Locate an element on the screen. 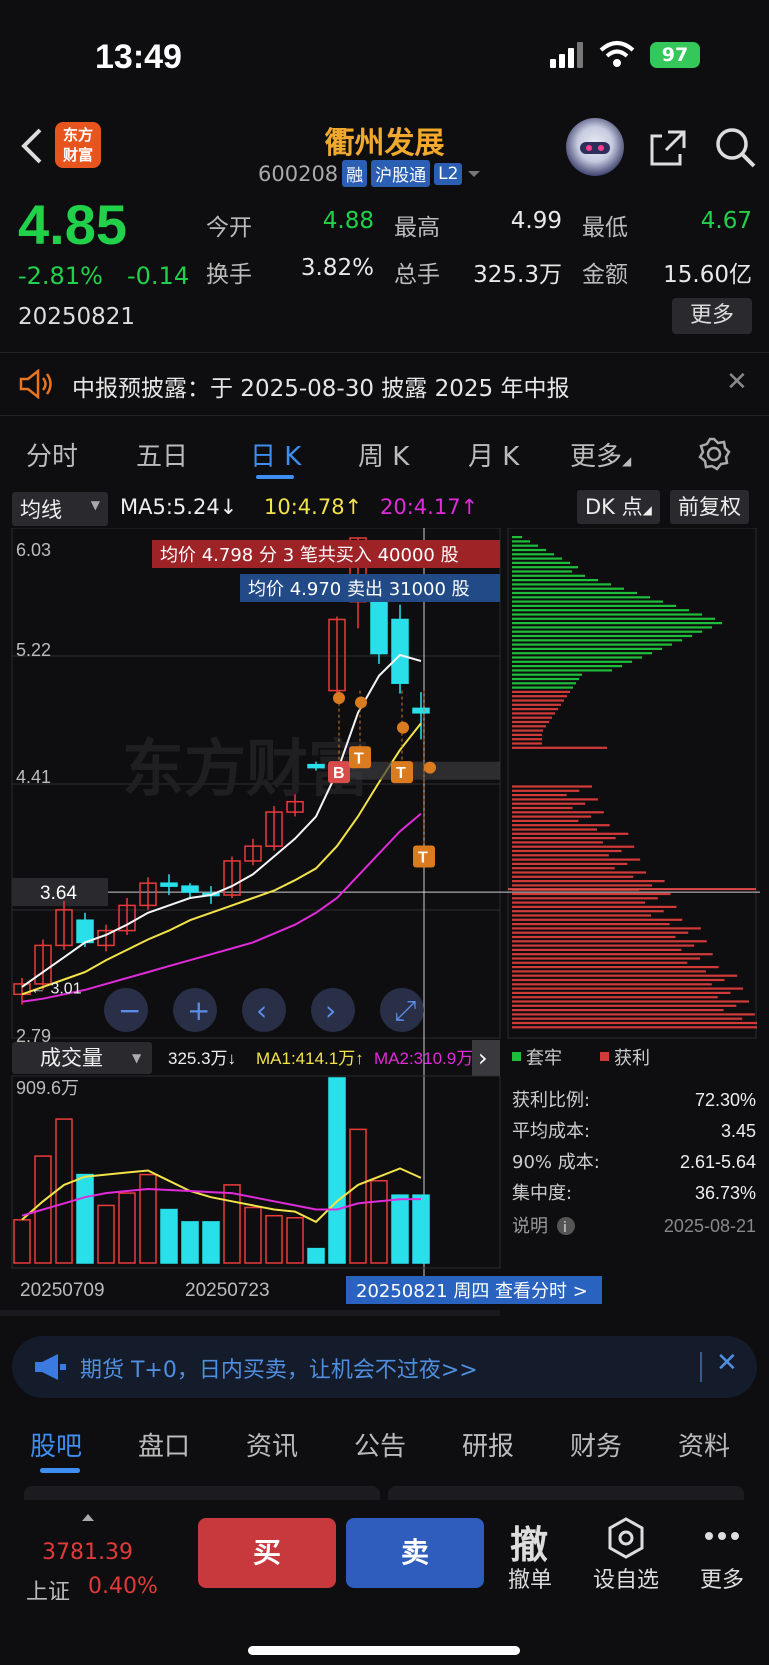 This screenshot has height=1665, width=769. tab-monthly-k: 月 K is located at coordinates (493, 454).